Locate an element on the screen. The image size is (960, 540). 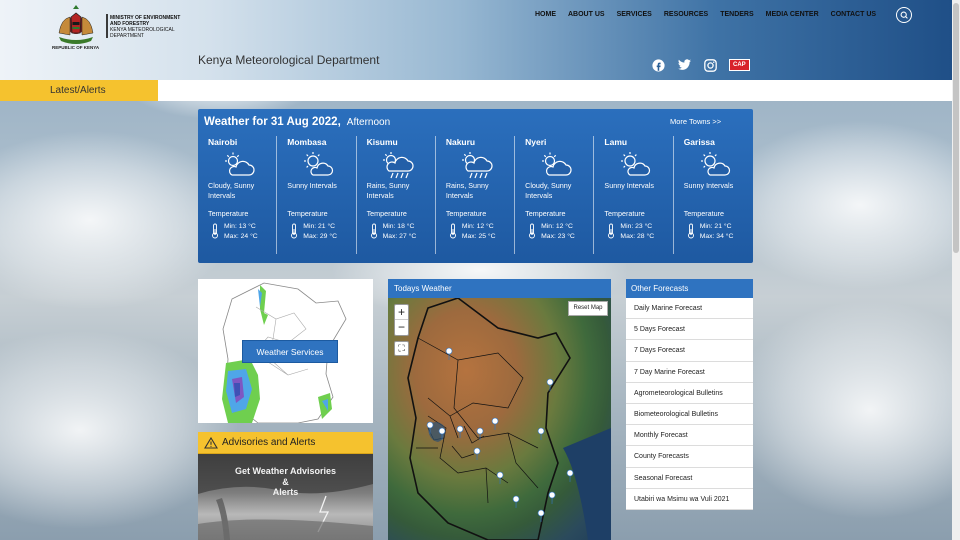
town-name: Kisumu is located at coordinates (382, 142).